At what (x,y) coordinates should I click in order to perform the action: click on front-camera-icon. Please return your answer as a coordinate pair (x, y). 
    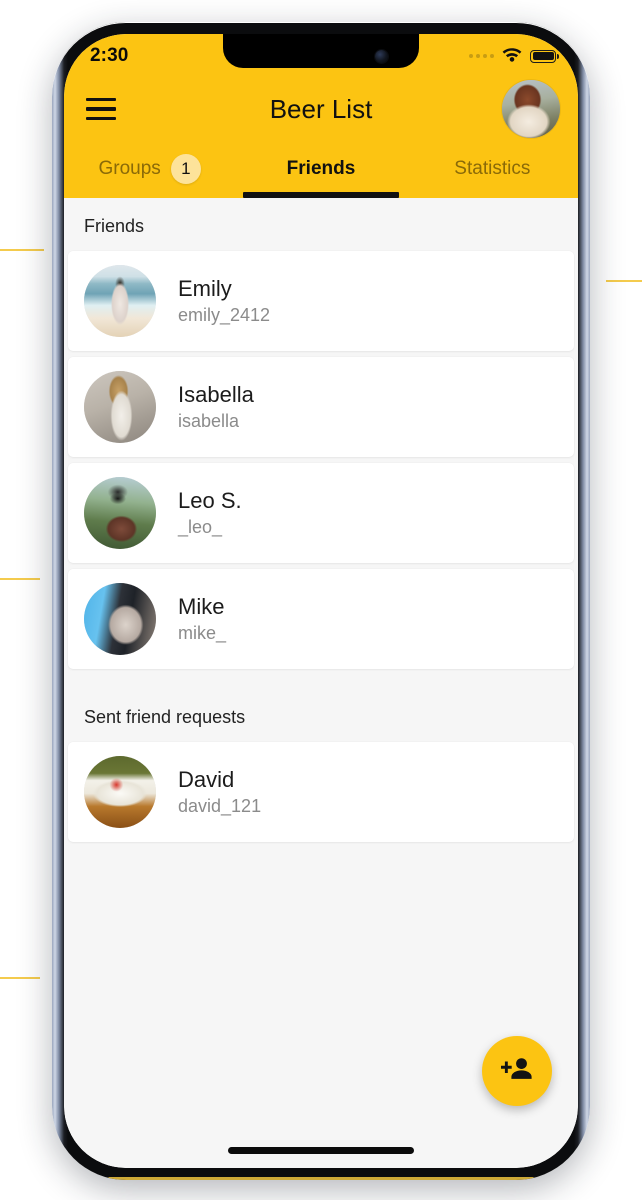
    Looking at the image, I should click on (381, 56).